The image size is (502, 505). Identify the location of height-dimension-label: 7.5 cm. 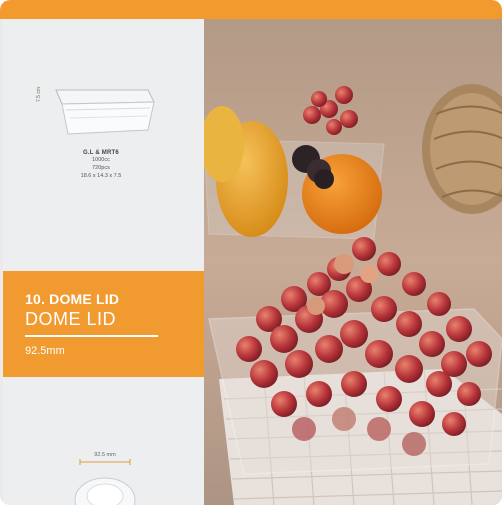
(39, 94).